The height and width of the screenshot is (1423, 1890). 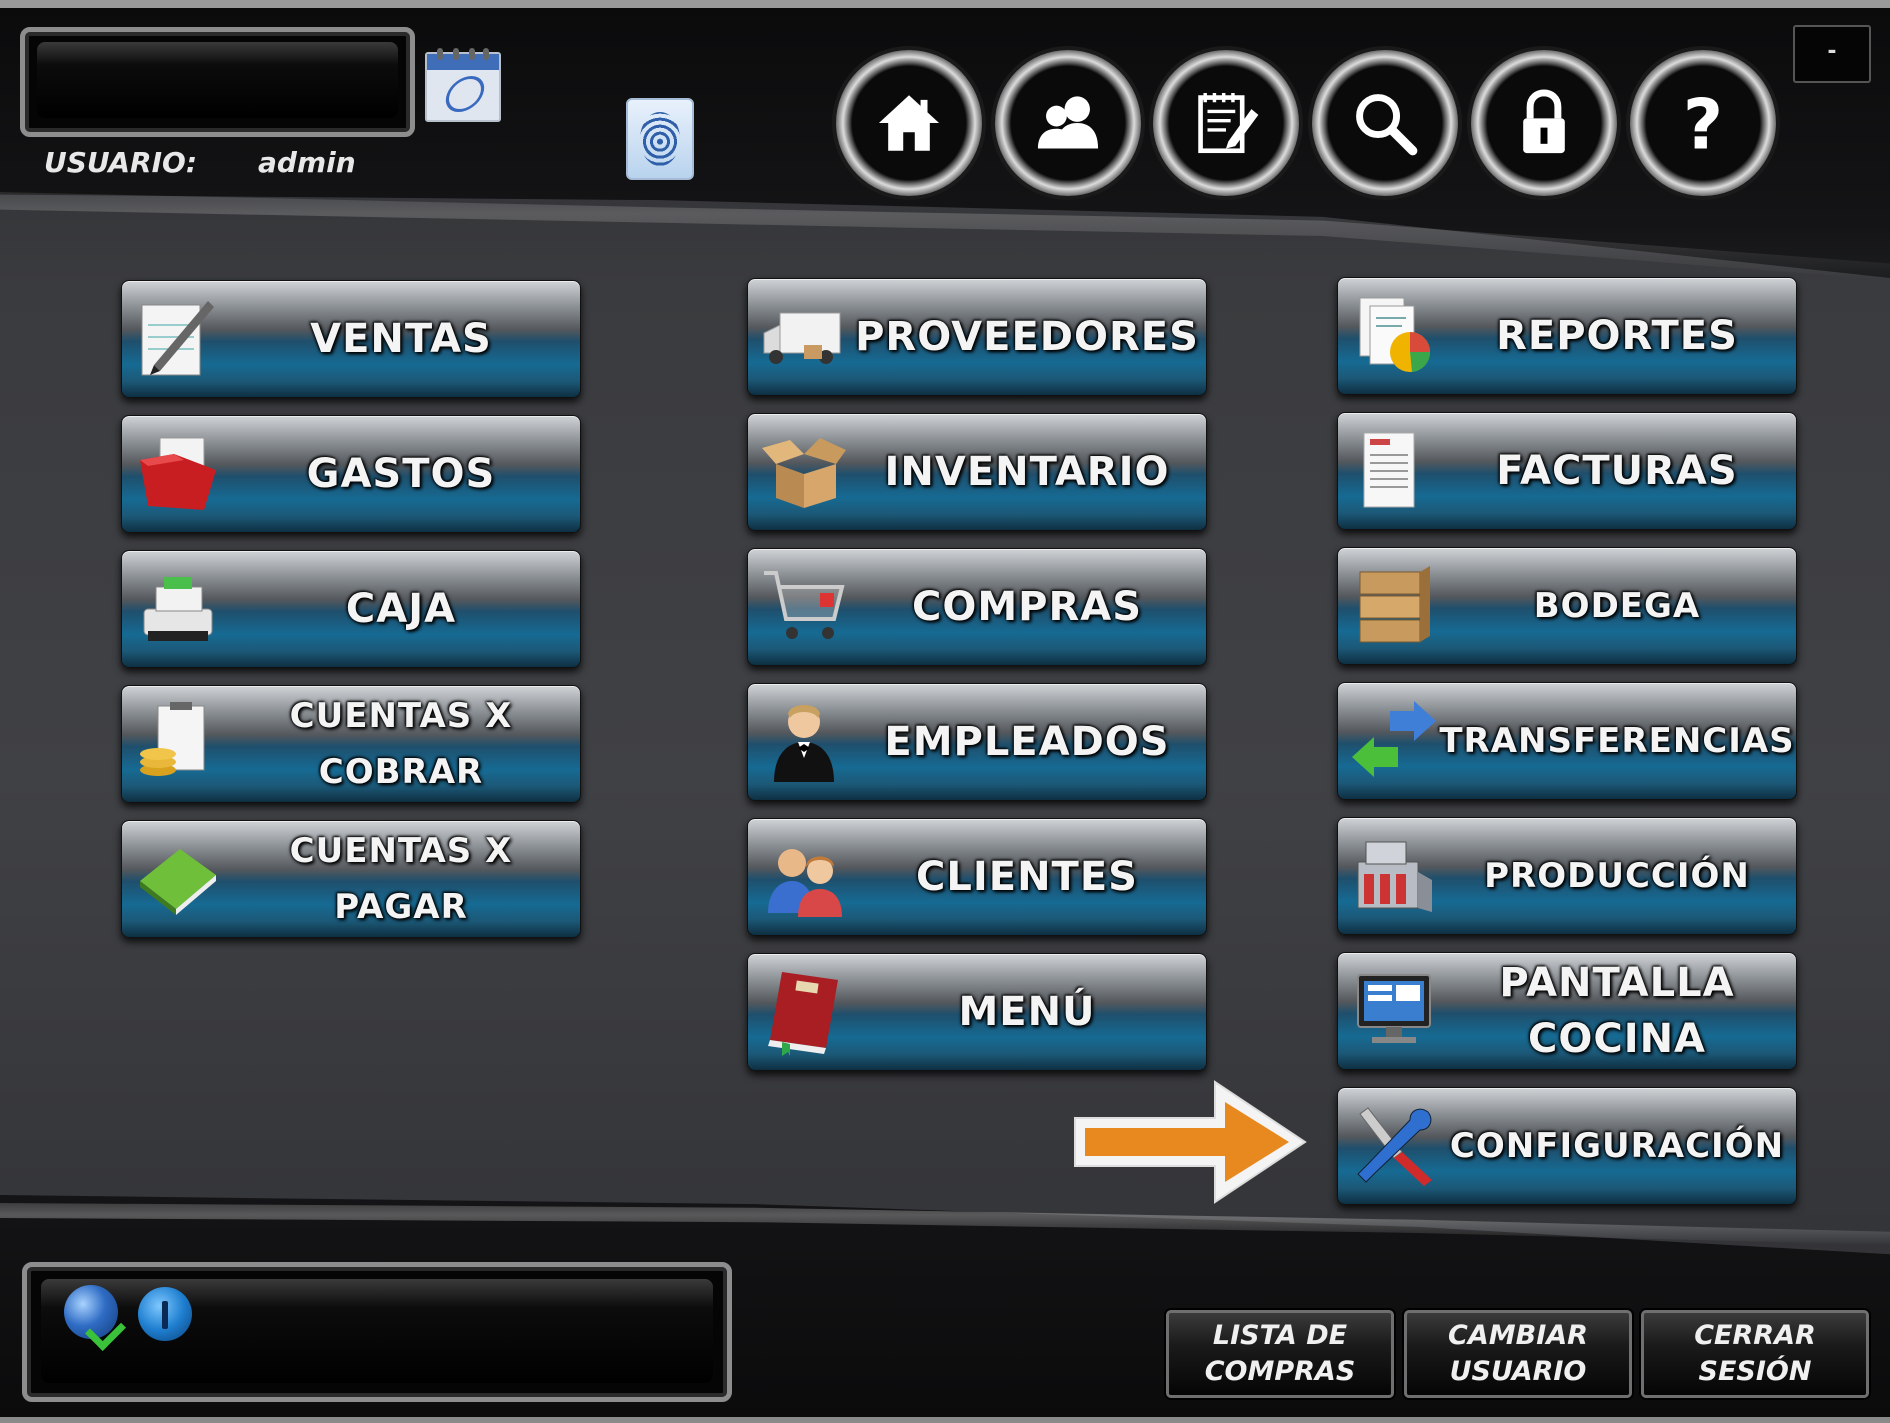 I want to click on menu-book-icon, so click(x=804, y=1012).